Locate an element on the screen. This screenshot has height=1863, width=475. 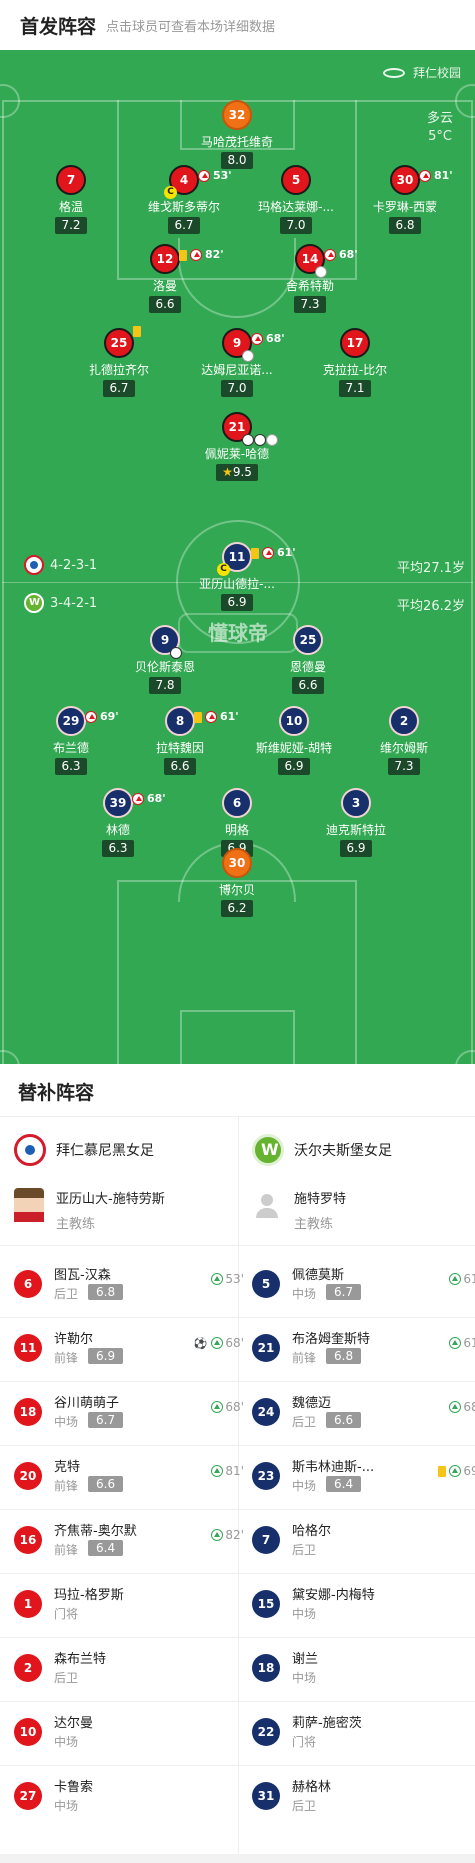
player-rating: 6.9 is located at coordinates (356, 848).